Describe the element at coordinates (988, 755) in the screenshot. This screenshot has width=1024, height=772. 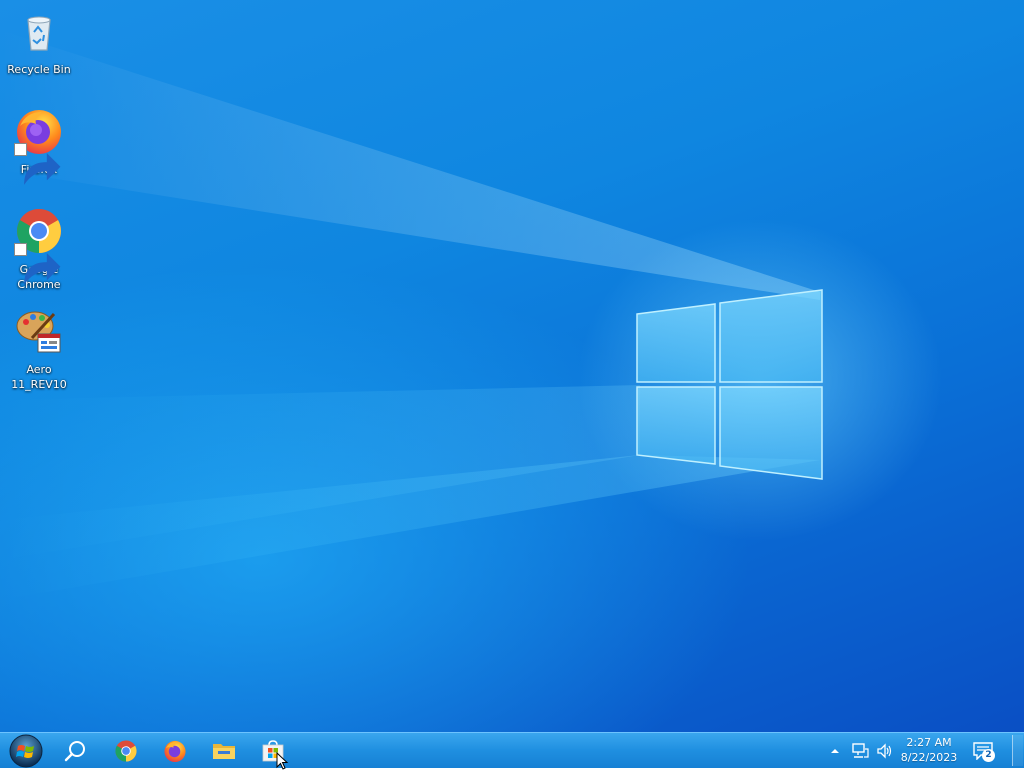
I see `notification-count-badge: 2` at that location.